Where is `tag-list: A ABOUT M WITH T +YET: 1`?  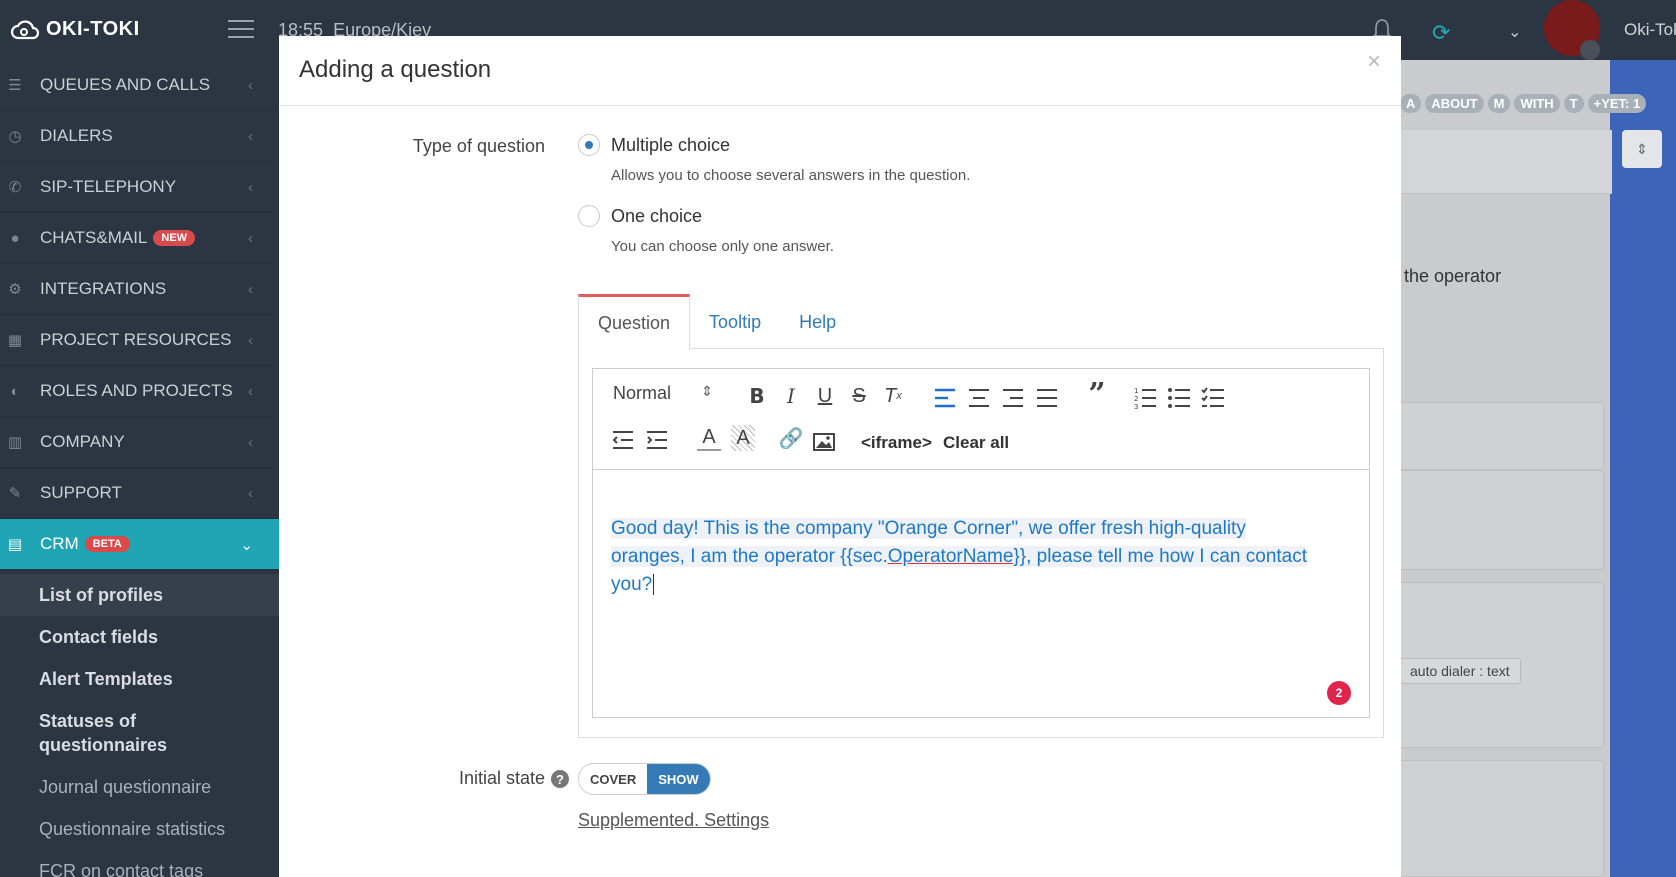 tag-list: A ABOUT M WITH T +YET: 1 is located at coordinates (1523, 103).